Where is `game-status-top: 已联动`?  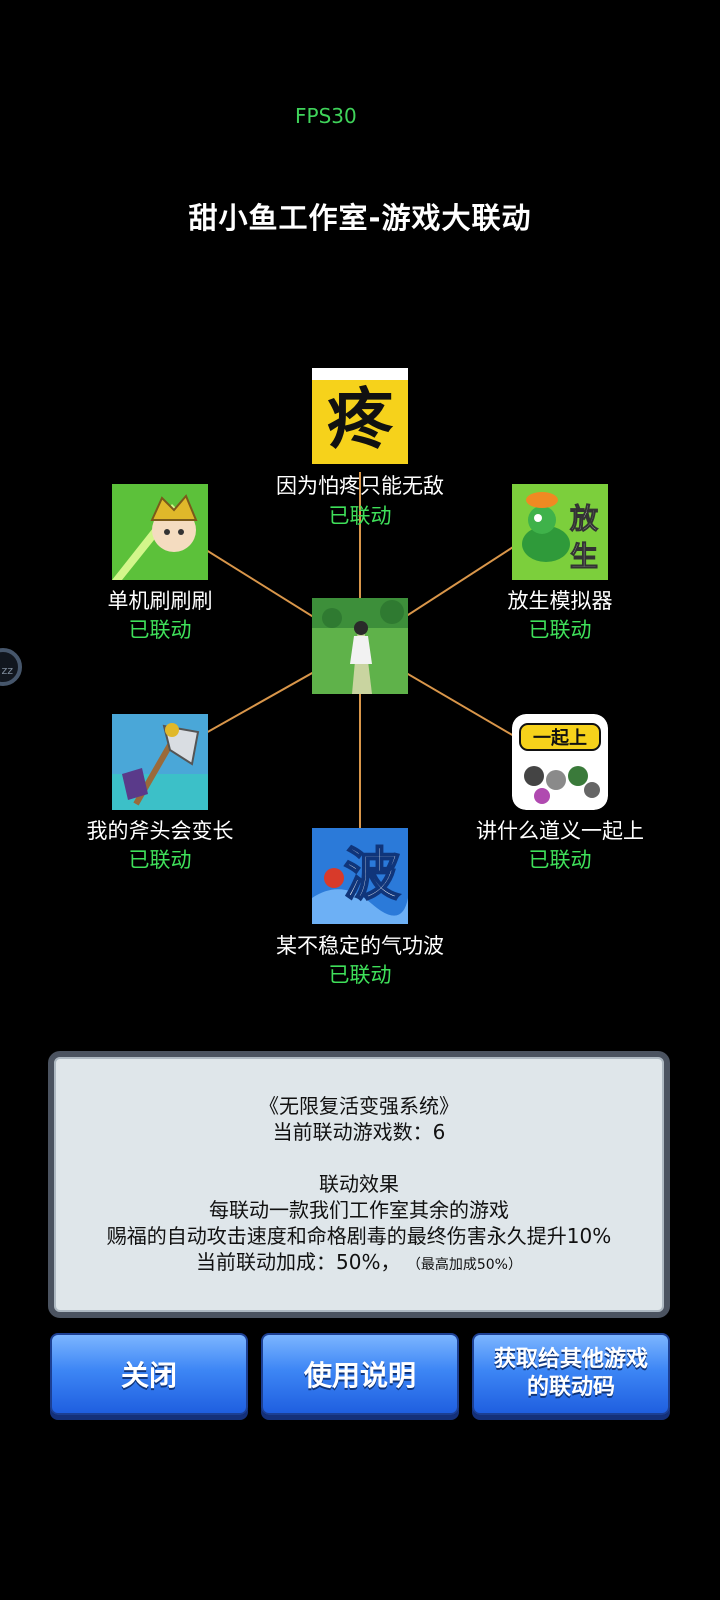
game-status-top: 已联动 is located at coordinates (360, 516).